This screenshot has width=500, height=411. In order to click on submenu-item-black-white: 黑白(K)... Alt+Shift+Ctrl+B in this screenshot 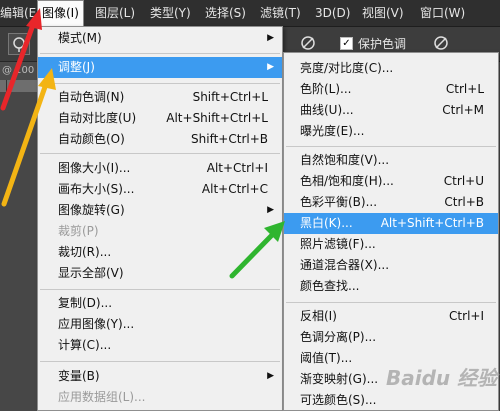, I will do `click(391, 223)`.